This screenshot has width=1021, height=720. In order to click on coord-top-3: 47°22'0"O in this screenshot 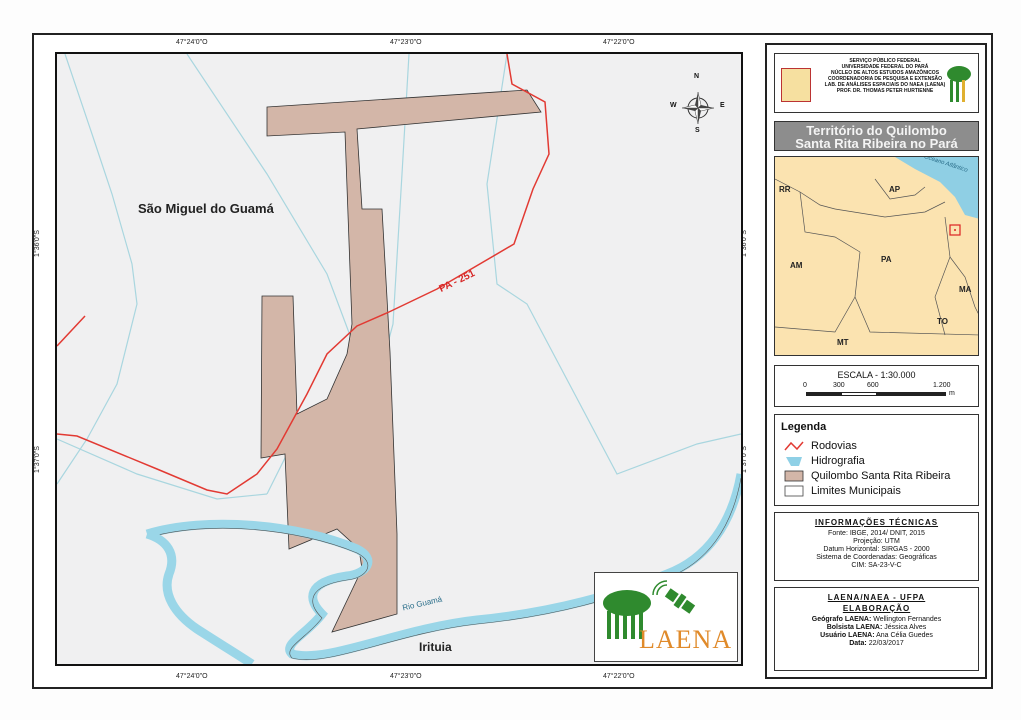, I will do `click(619, 42)`.